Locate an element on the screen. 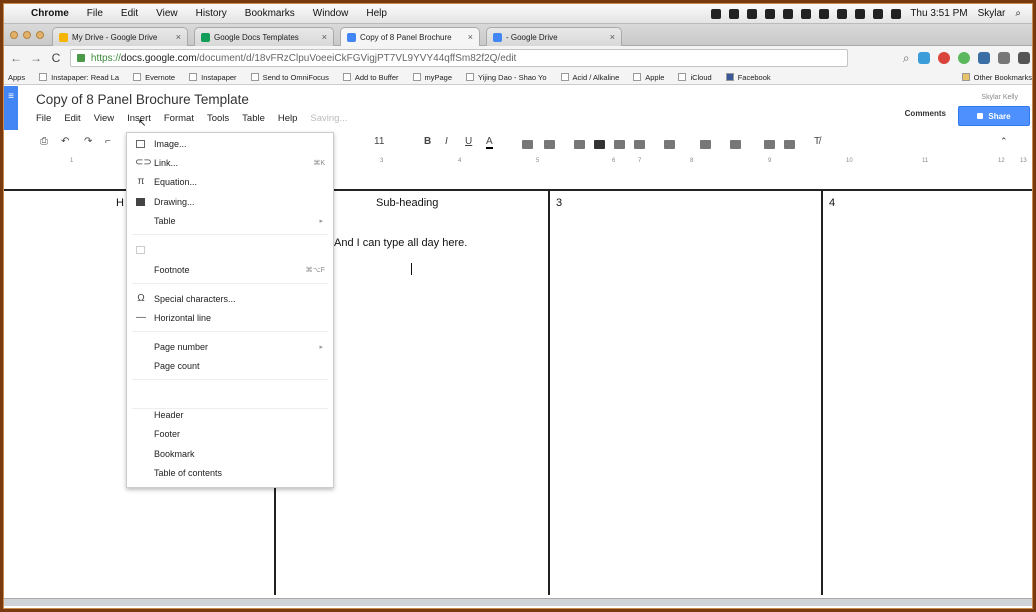 This screenshot has height=612, width=1036. back-icon: ← is located at coordinates (16, 58).